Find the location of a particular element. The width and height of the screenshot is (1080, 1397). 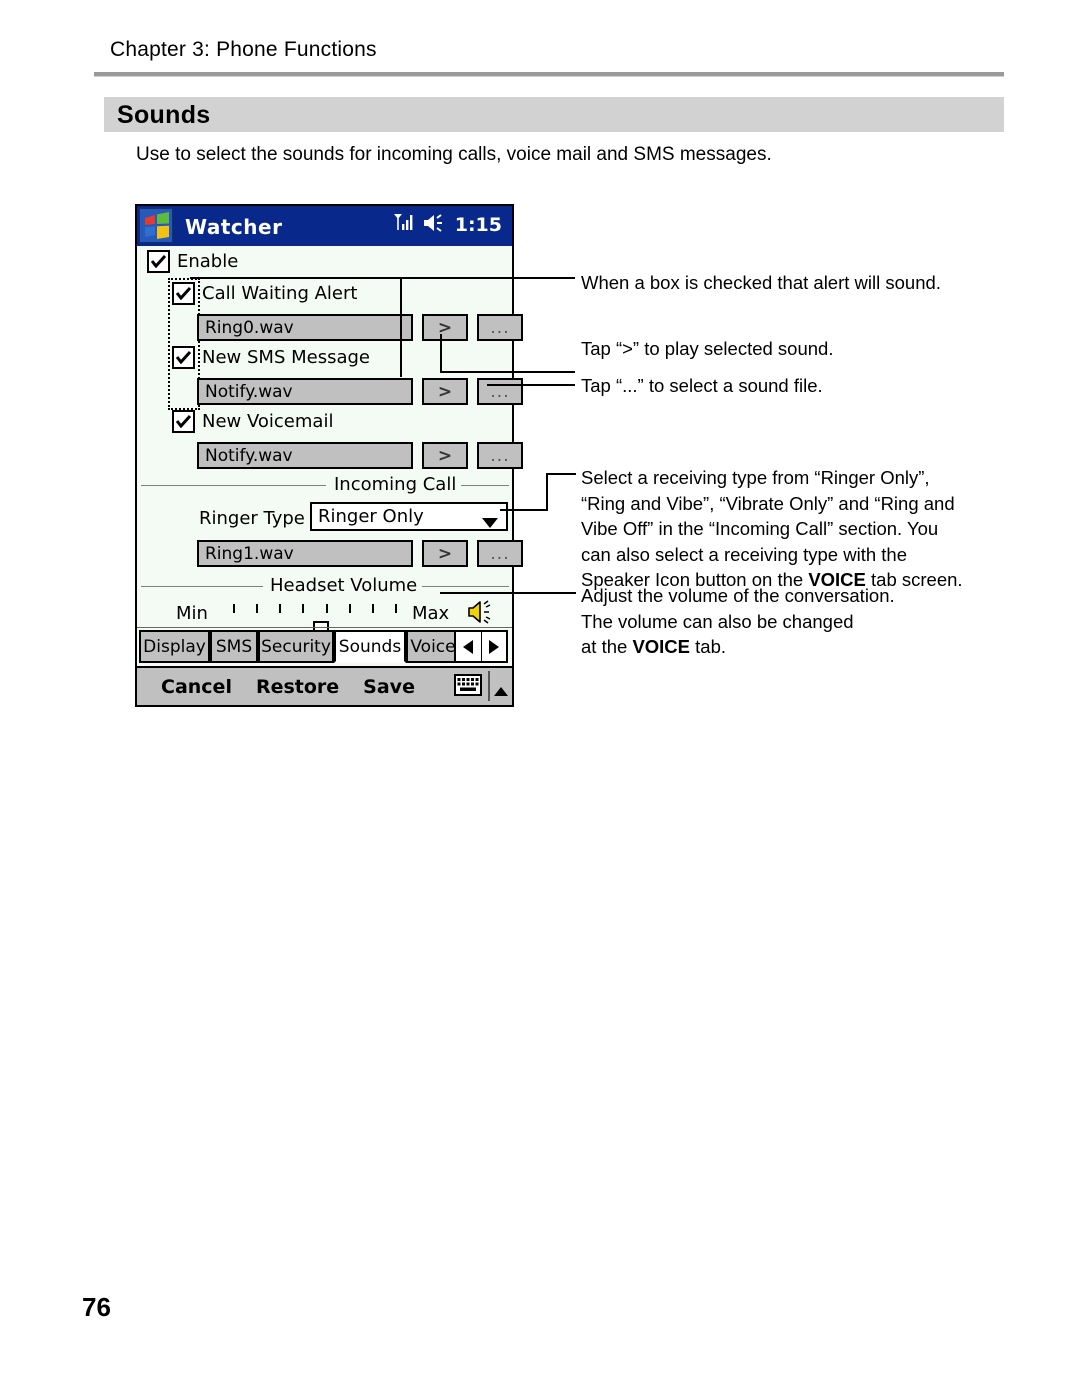

new-sms-label: New SMS Message is located at coordinates (286, 357).